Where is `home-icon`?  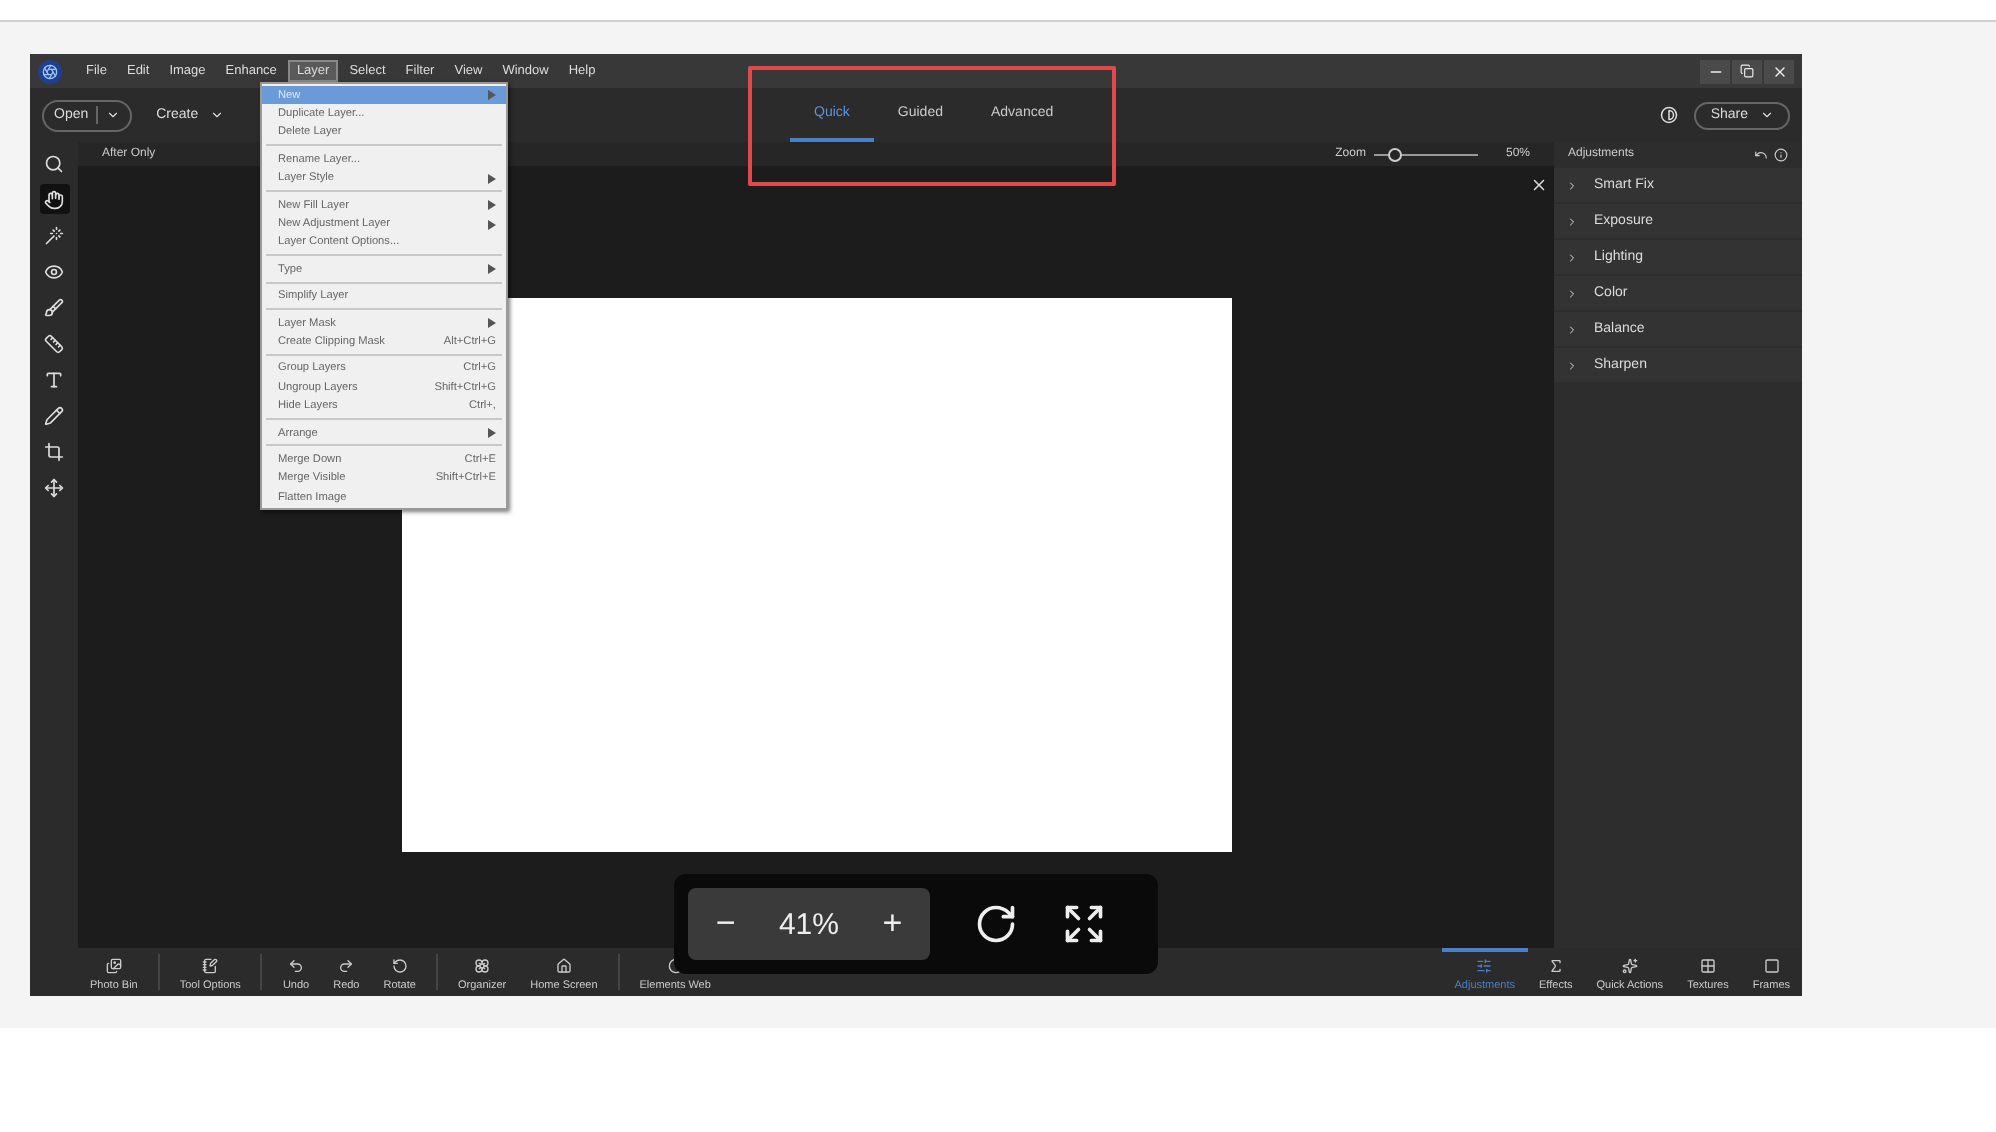 home-icon is located at coordinates (563, 965).